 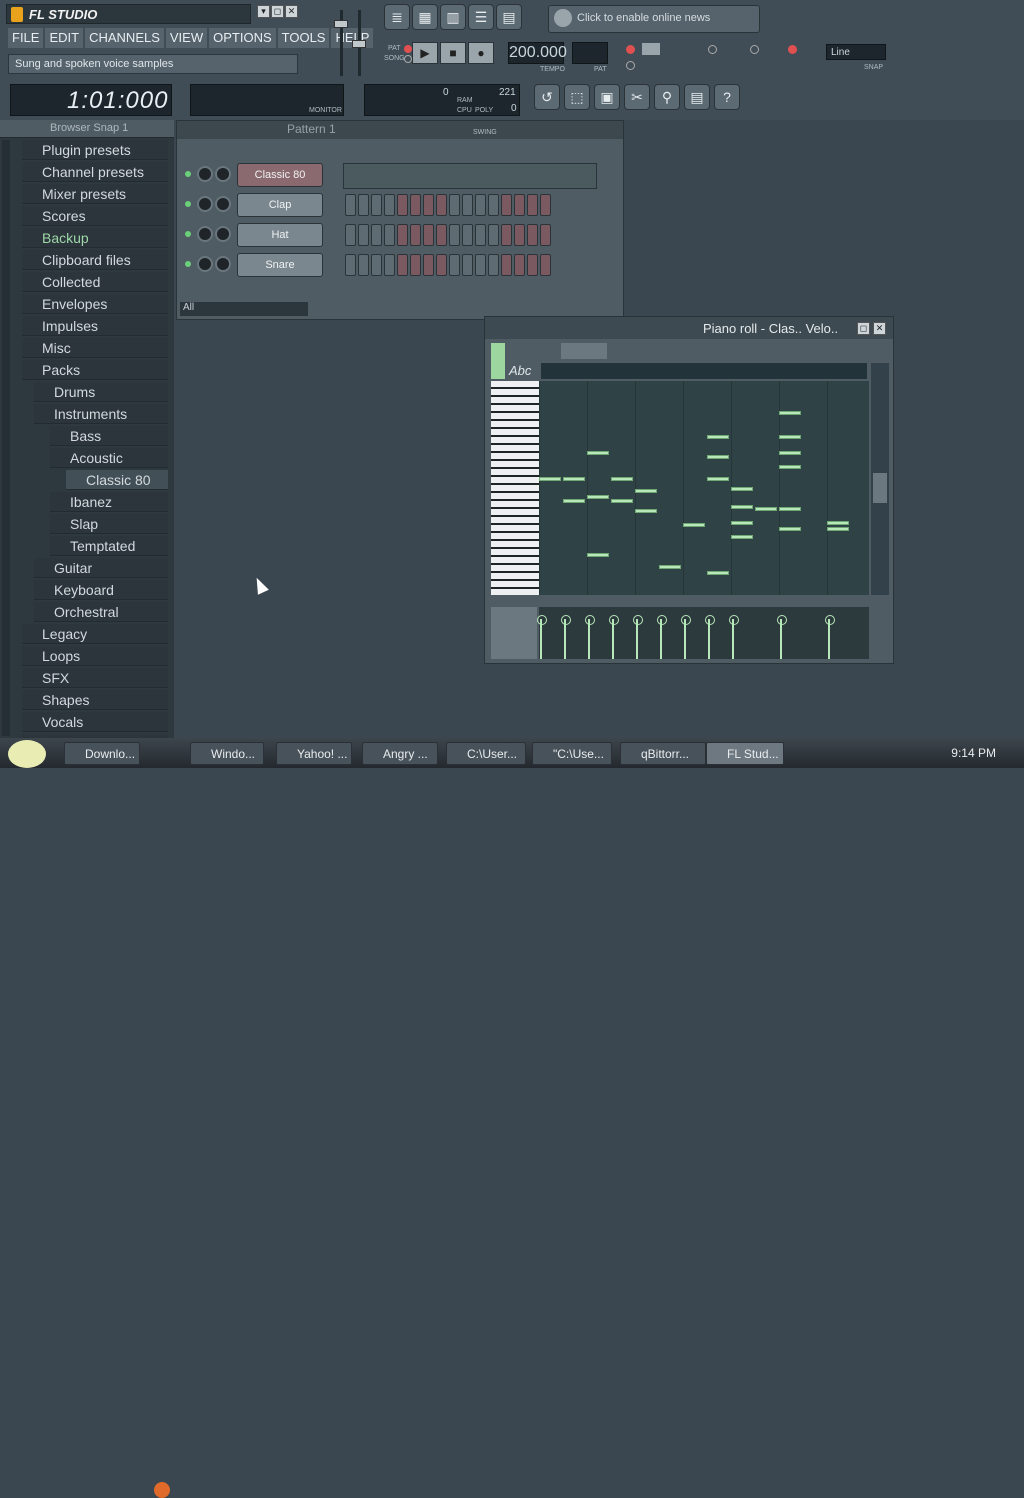 I want to click on browser-item: Scores, so click(x=95, y=216).